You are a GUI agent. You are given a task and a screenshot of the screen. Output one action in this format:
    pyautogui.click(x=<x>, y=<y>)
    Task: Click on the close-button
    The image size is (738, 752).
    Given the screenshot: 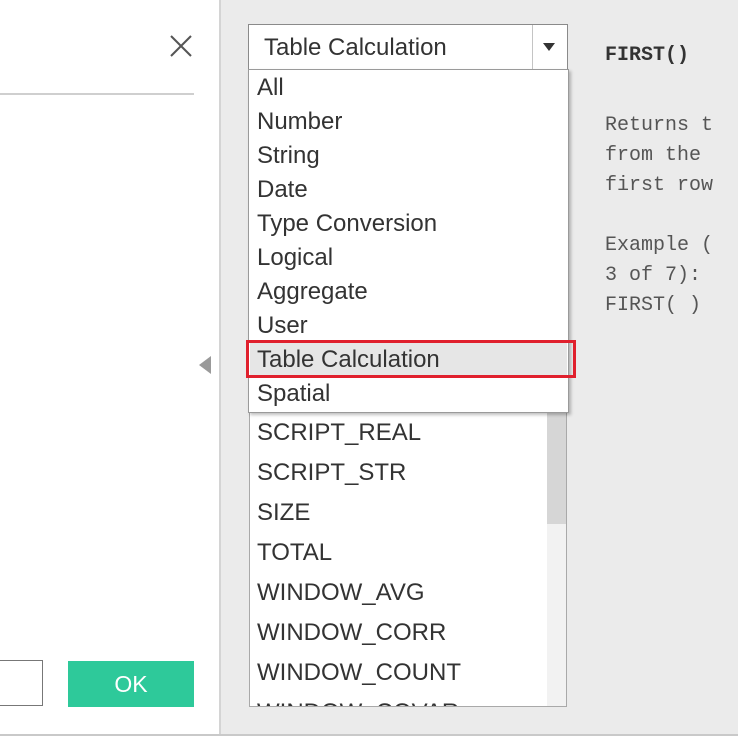 What is the action you would take?
    pyautogui.click(x=181, y=46)
    